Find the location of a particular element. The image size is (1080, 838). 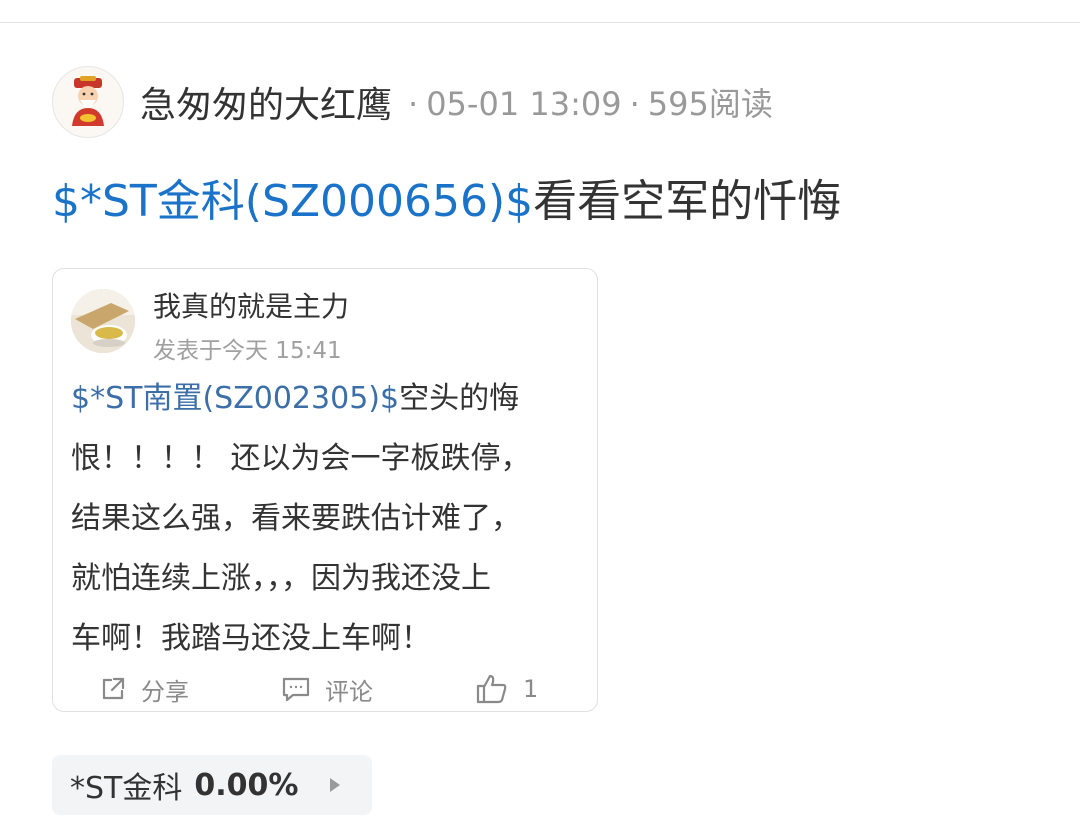

share-button: 分享 is located at coordinates (144, 689).